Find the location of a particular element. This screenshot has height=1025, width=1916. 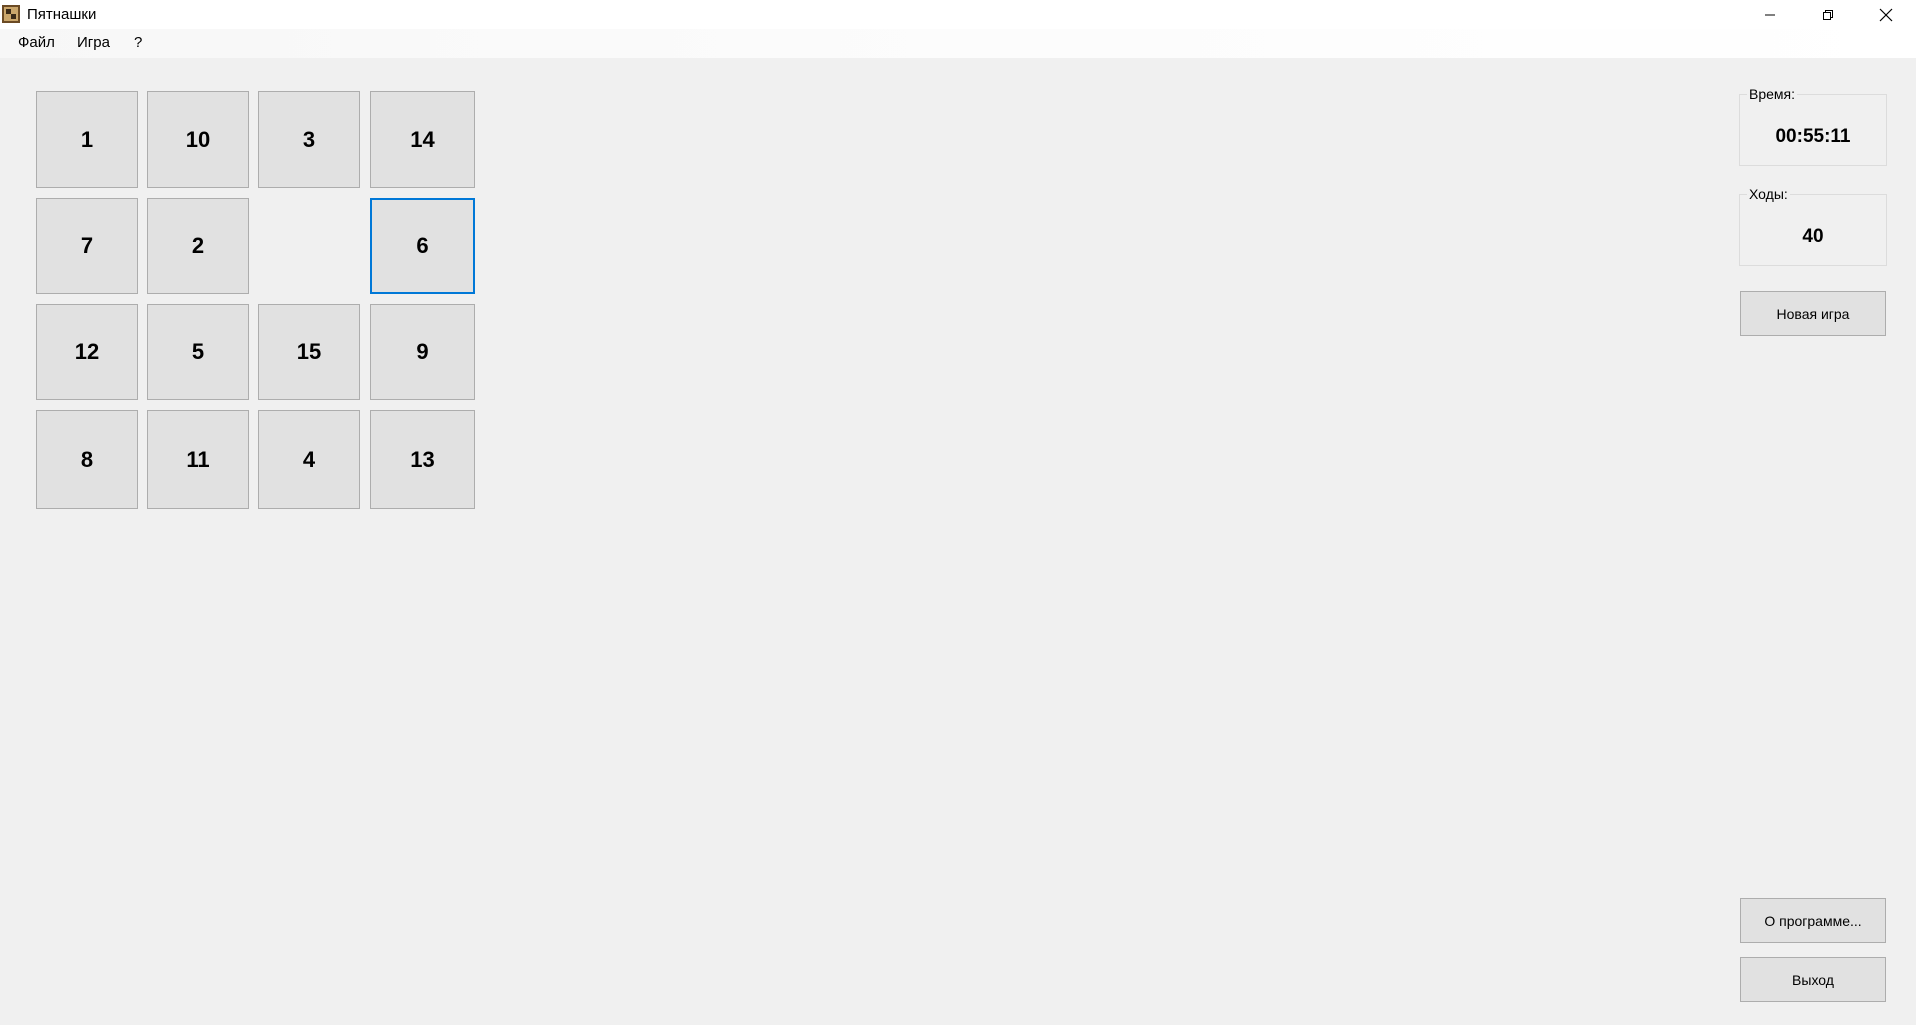

tile: 11 is located at coordinates (198, 459).